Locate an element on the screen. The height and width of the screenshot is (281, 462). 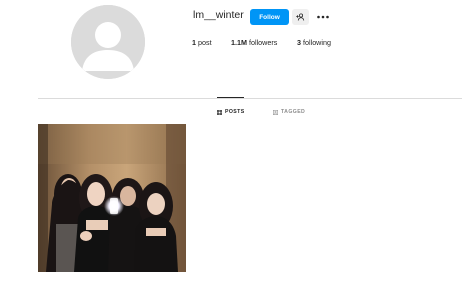
followers-label: followers is located at coordinates (263, 42).